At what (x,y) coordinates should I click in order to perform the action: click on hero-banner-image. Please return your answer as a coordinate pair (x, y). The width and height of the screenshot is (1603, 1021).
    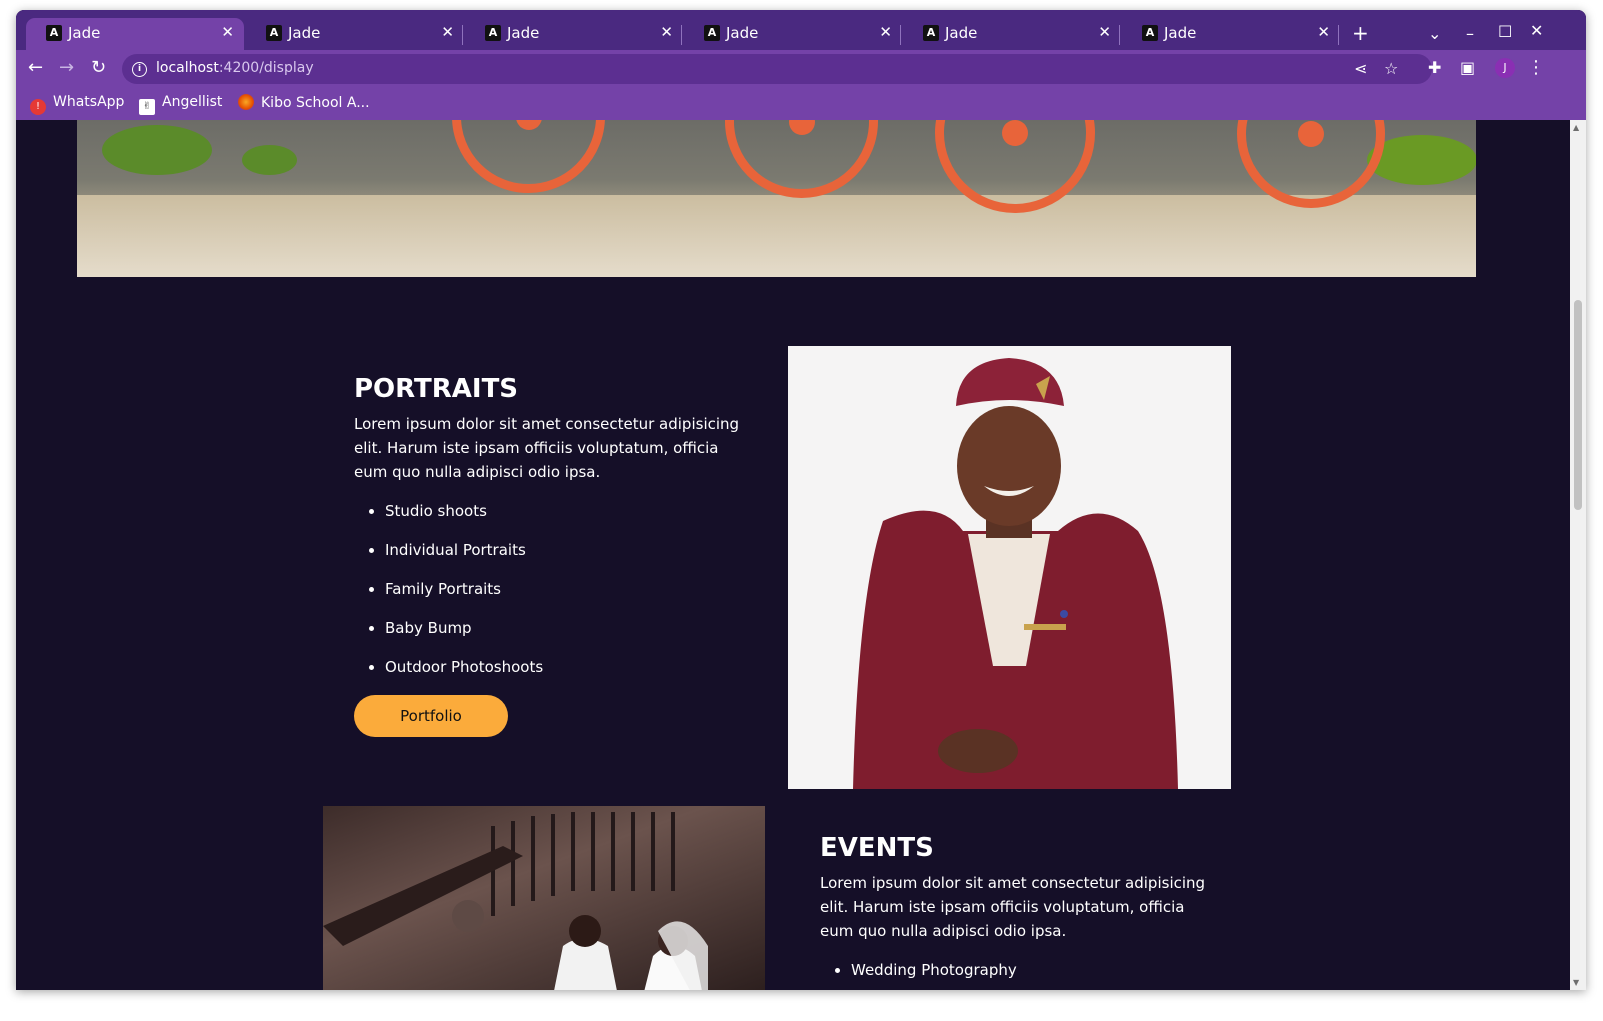
    Looking at the image, I should click on (776, 198).